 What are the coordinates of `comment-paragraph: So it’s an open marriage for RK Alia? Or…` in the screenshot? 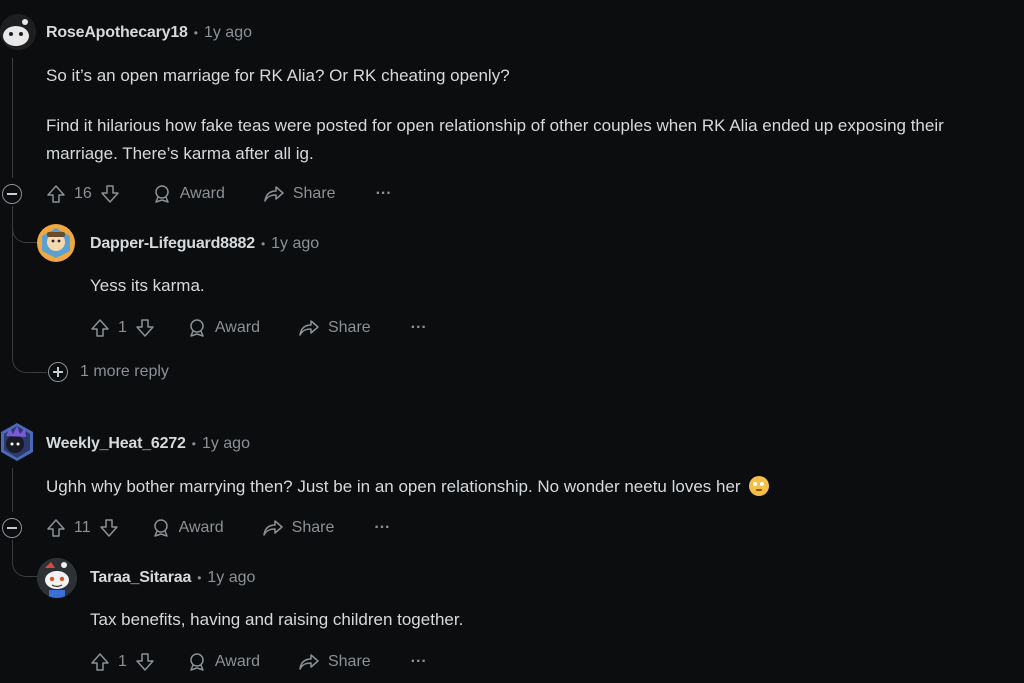 It's located at (278, 75).